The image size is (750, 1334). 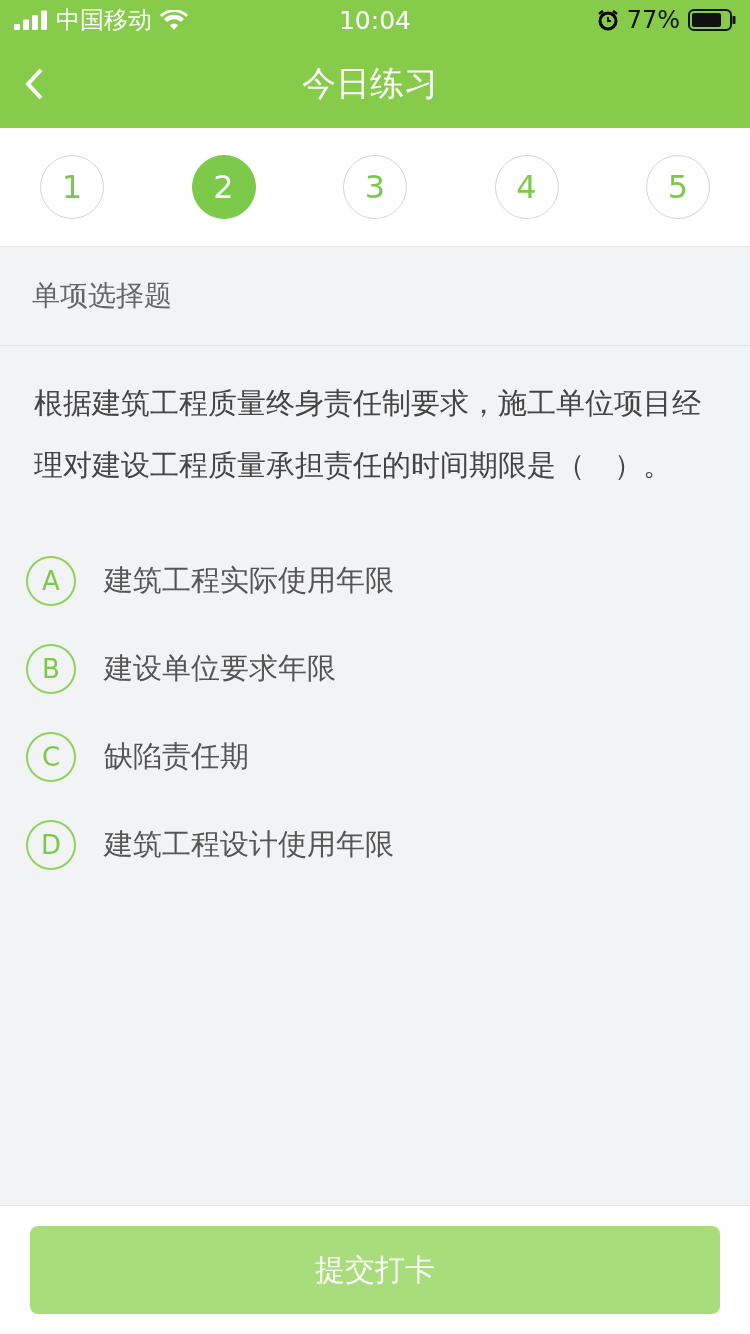 What do you see at coordinates (174, 20) in the screenshot?
I see `wifi-icon` at bounding box center [174, 20].